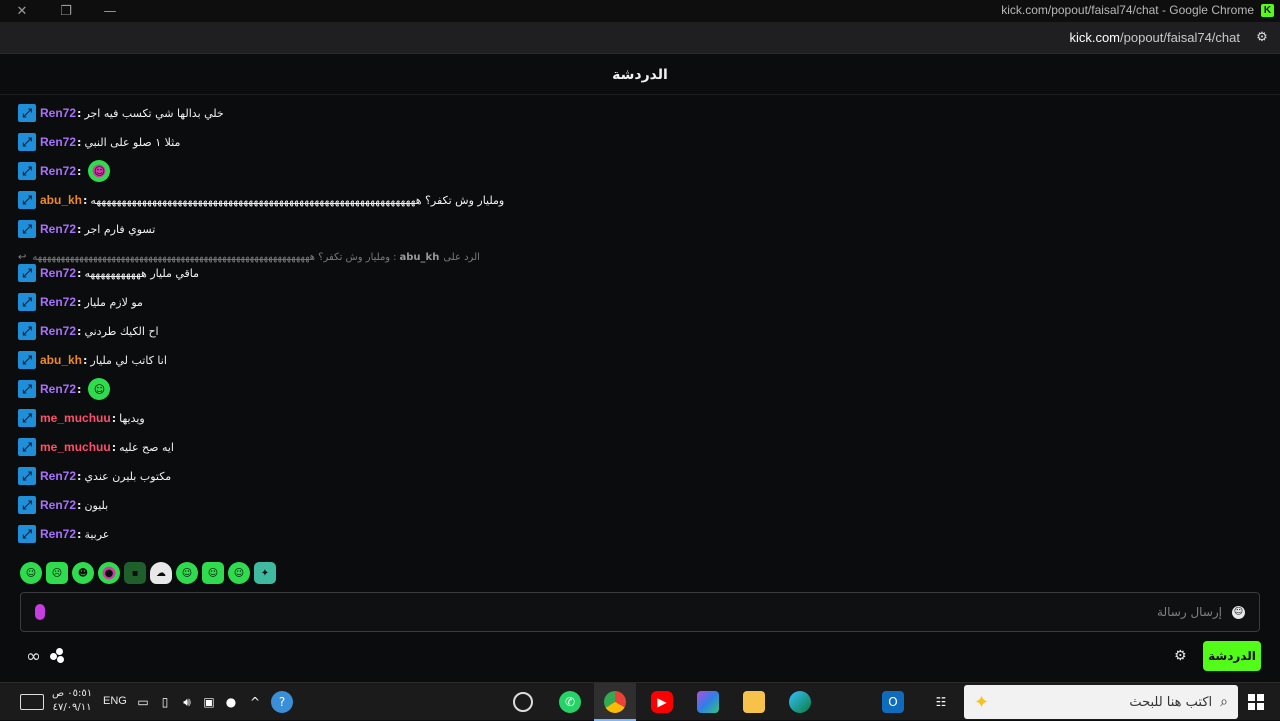  I want to click on message-text: عربية, so click(97, 534).